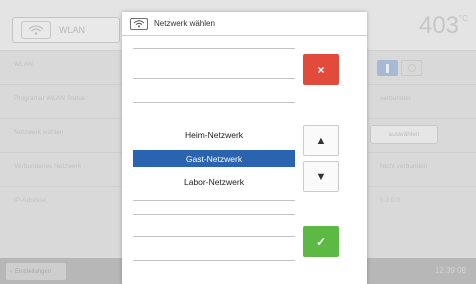 The width and height of the screenshot is (476, 284). What do you see at coordinates (399, 68) in the screenshot?
I see `wlan-toggle` at bounding box center [399, 68].